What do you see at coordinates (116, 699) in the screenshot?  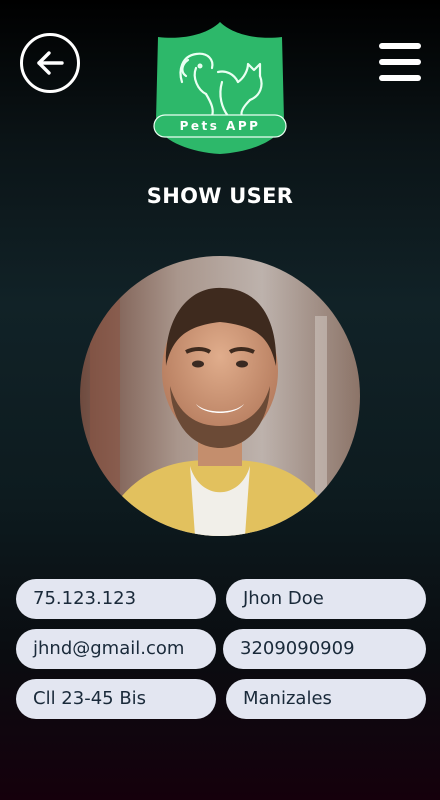 I see `user-address-field: Cll 23-45 Bis` at bounding box center [116, 699].